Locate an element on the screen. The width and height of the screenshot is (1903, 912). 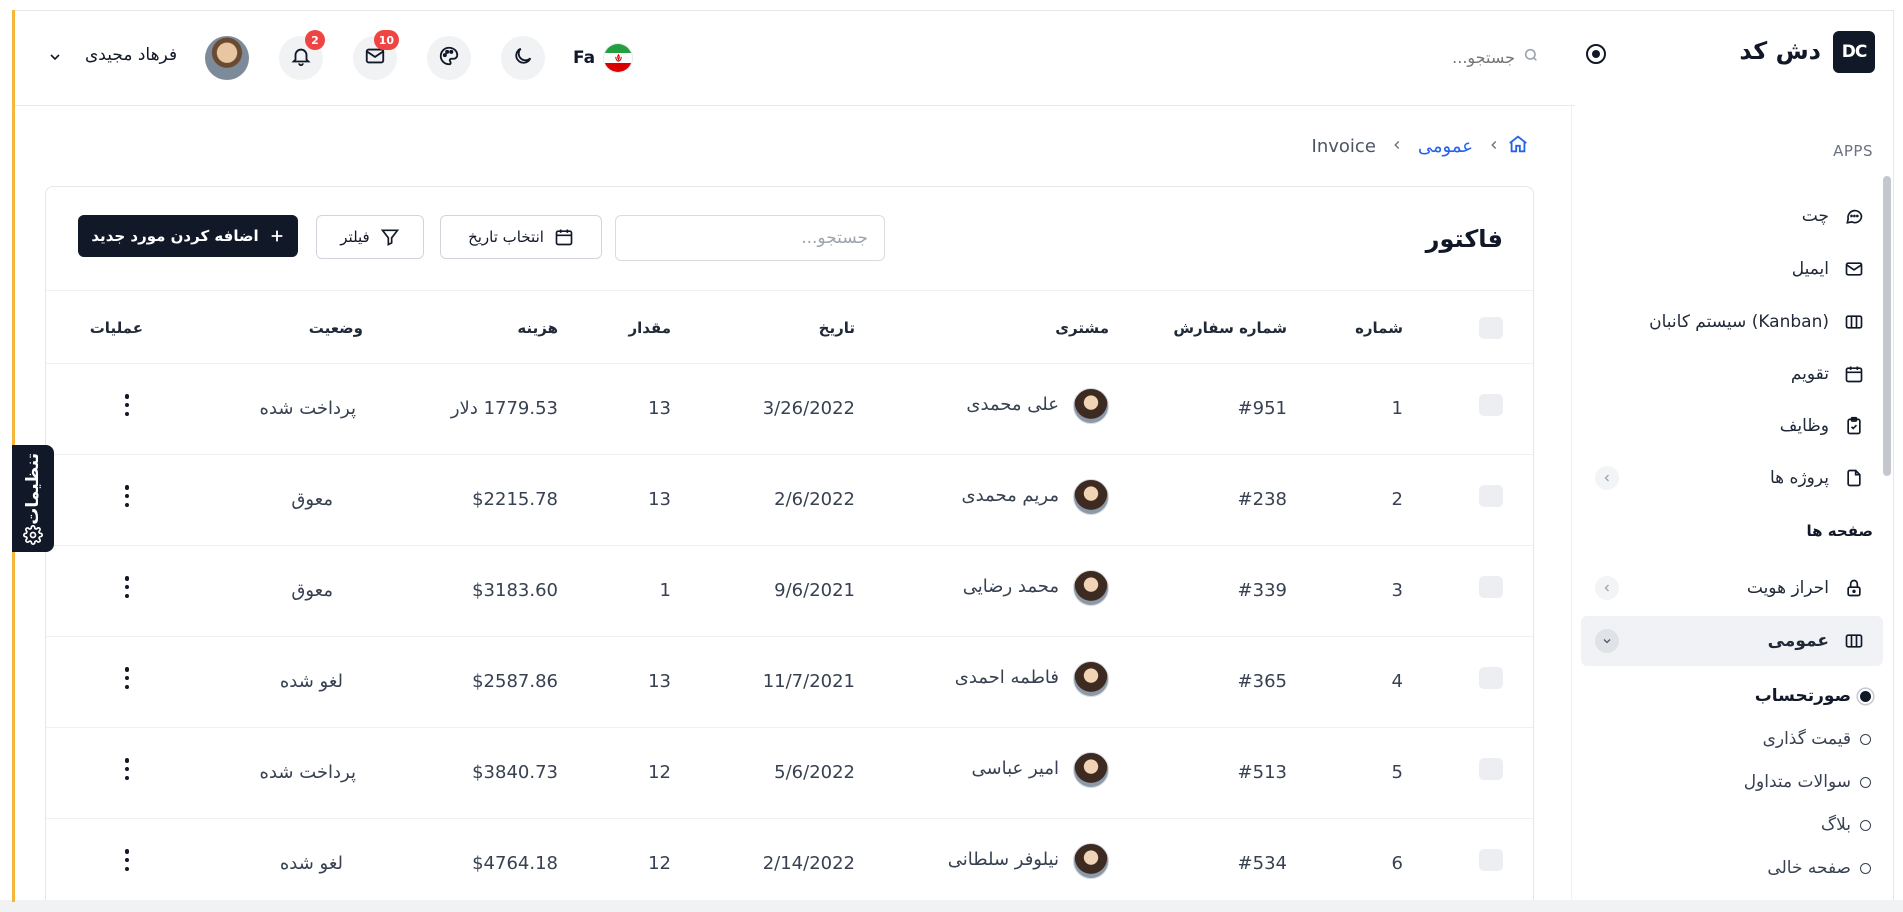
settings-drawer-tab: تنظیمات is located at coordinates (33, 498).